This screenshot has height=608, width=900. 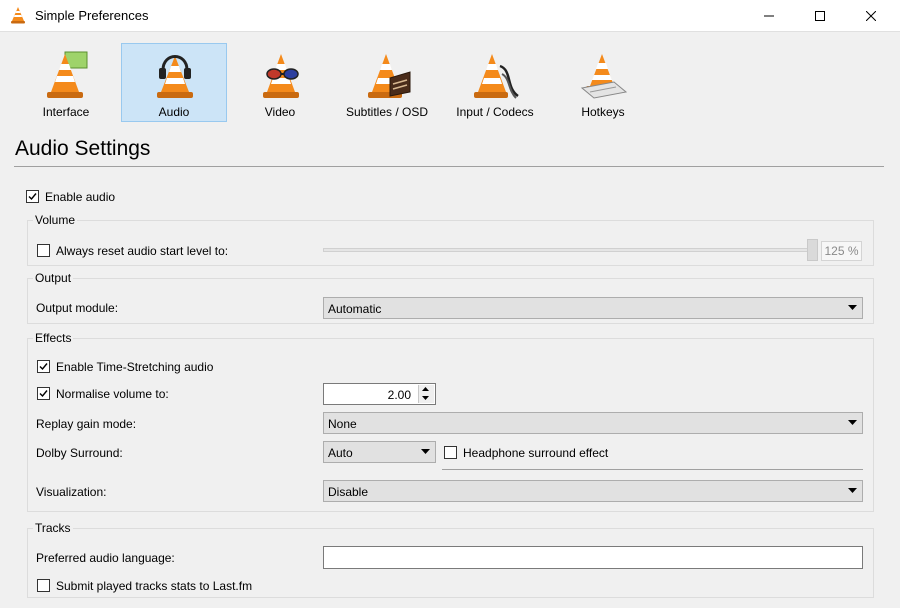 What do you see at coordinates (53, 528) in the screenshot?
I see `tracks-group-title: Tracks` at bounding box center [53, 528].